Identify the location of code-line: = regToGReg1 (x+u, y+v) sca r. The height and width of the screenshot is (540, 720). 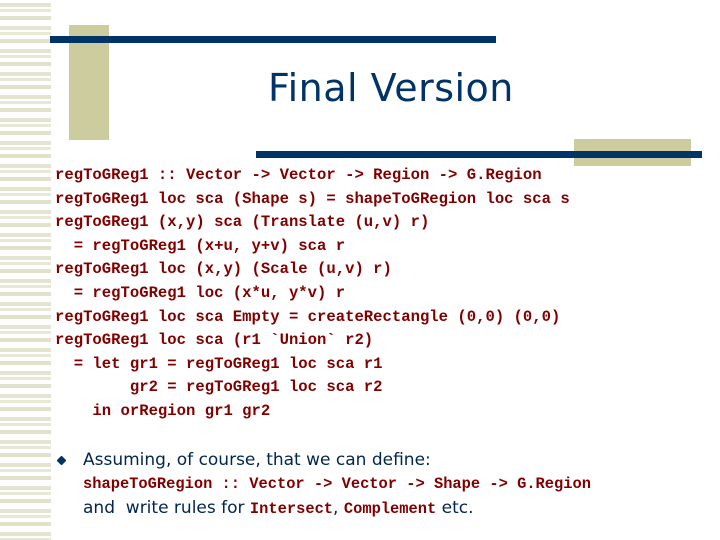
(200, 245).